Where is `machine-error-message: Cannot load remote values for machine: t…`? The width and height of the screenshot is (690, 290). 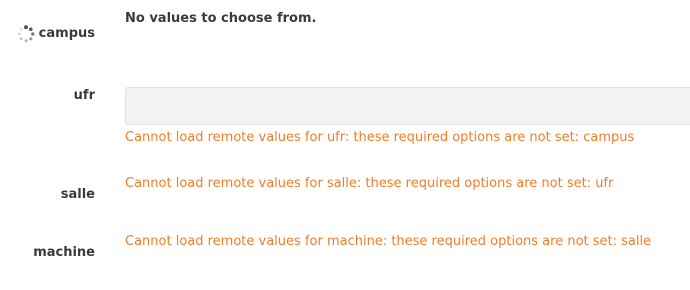
machine-error-message: Cannot load remote values for machine: t… is located at coordinates (388, 241).